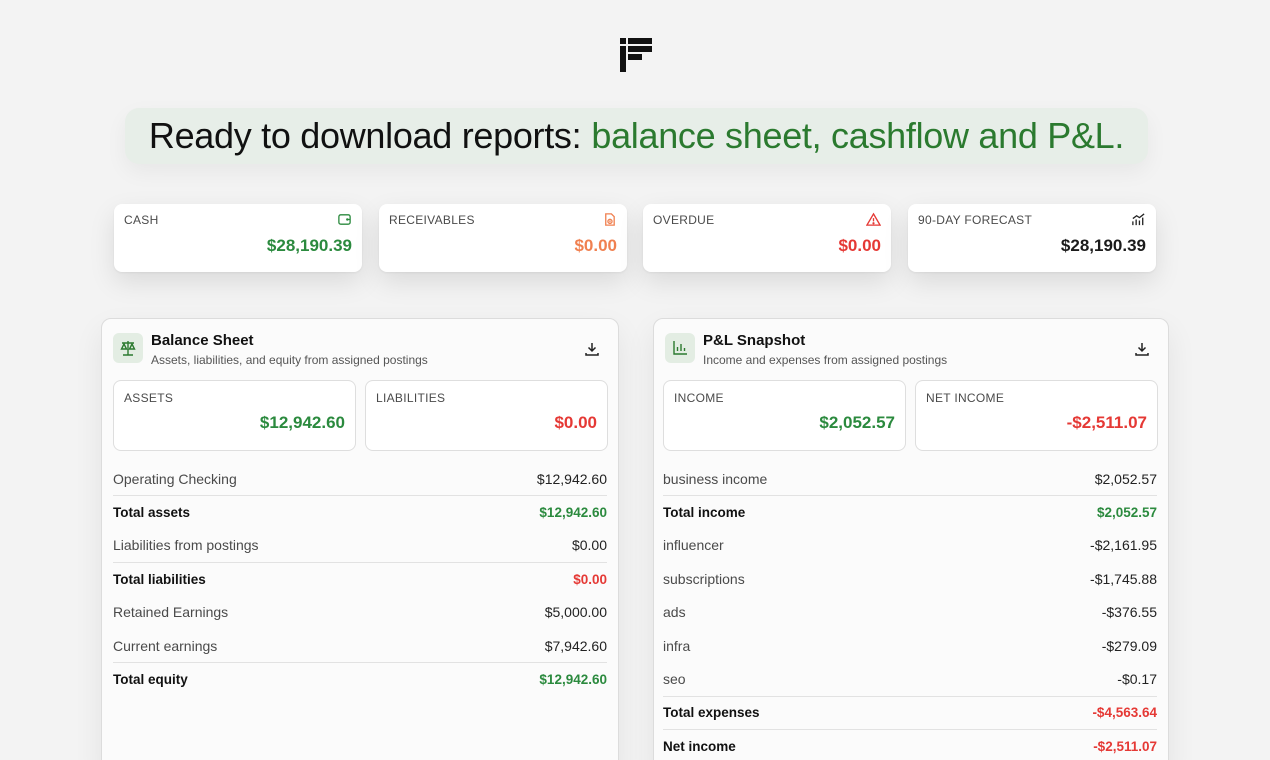 The height and width of the screenshot is (760, 1270). What do you see at coordinates (432, 220) in the screenshot?
I see `kpi-label: RECEIVABLES` at bounding box center [432, 220].